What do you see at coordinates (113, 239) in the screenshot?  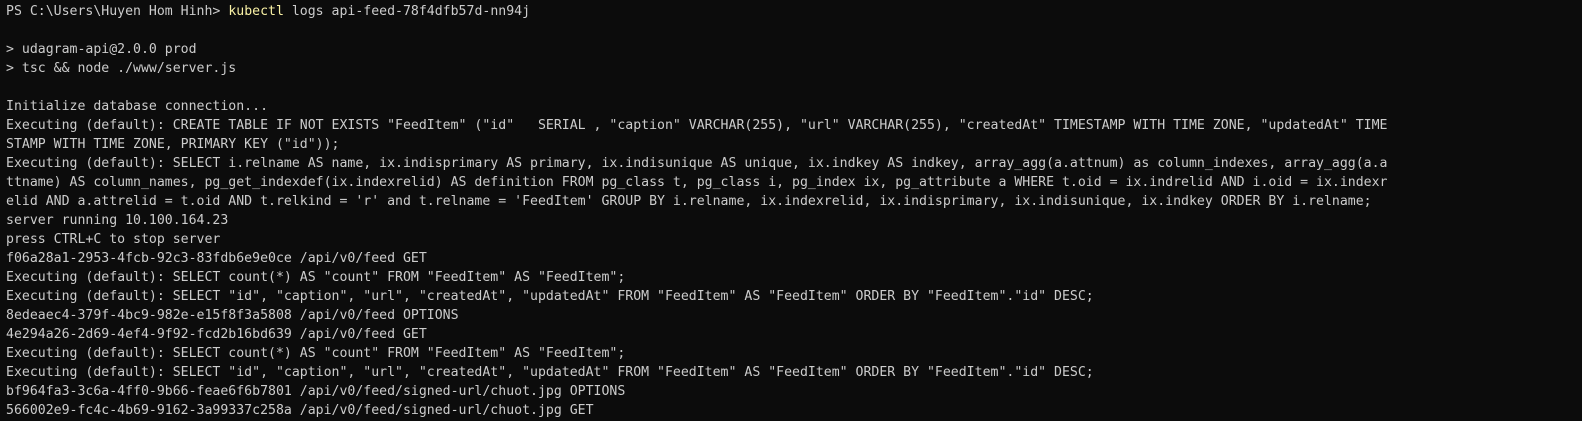 I see `log-line: press CTRL+C to stop server` at bounding box center [113, 239].